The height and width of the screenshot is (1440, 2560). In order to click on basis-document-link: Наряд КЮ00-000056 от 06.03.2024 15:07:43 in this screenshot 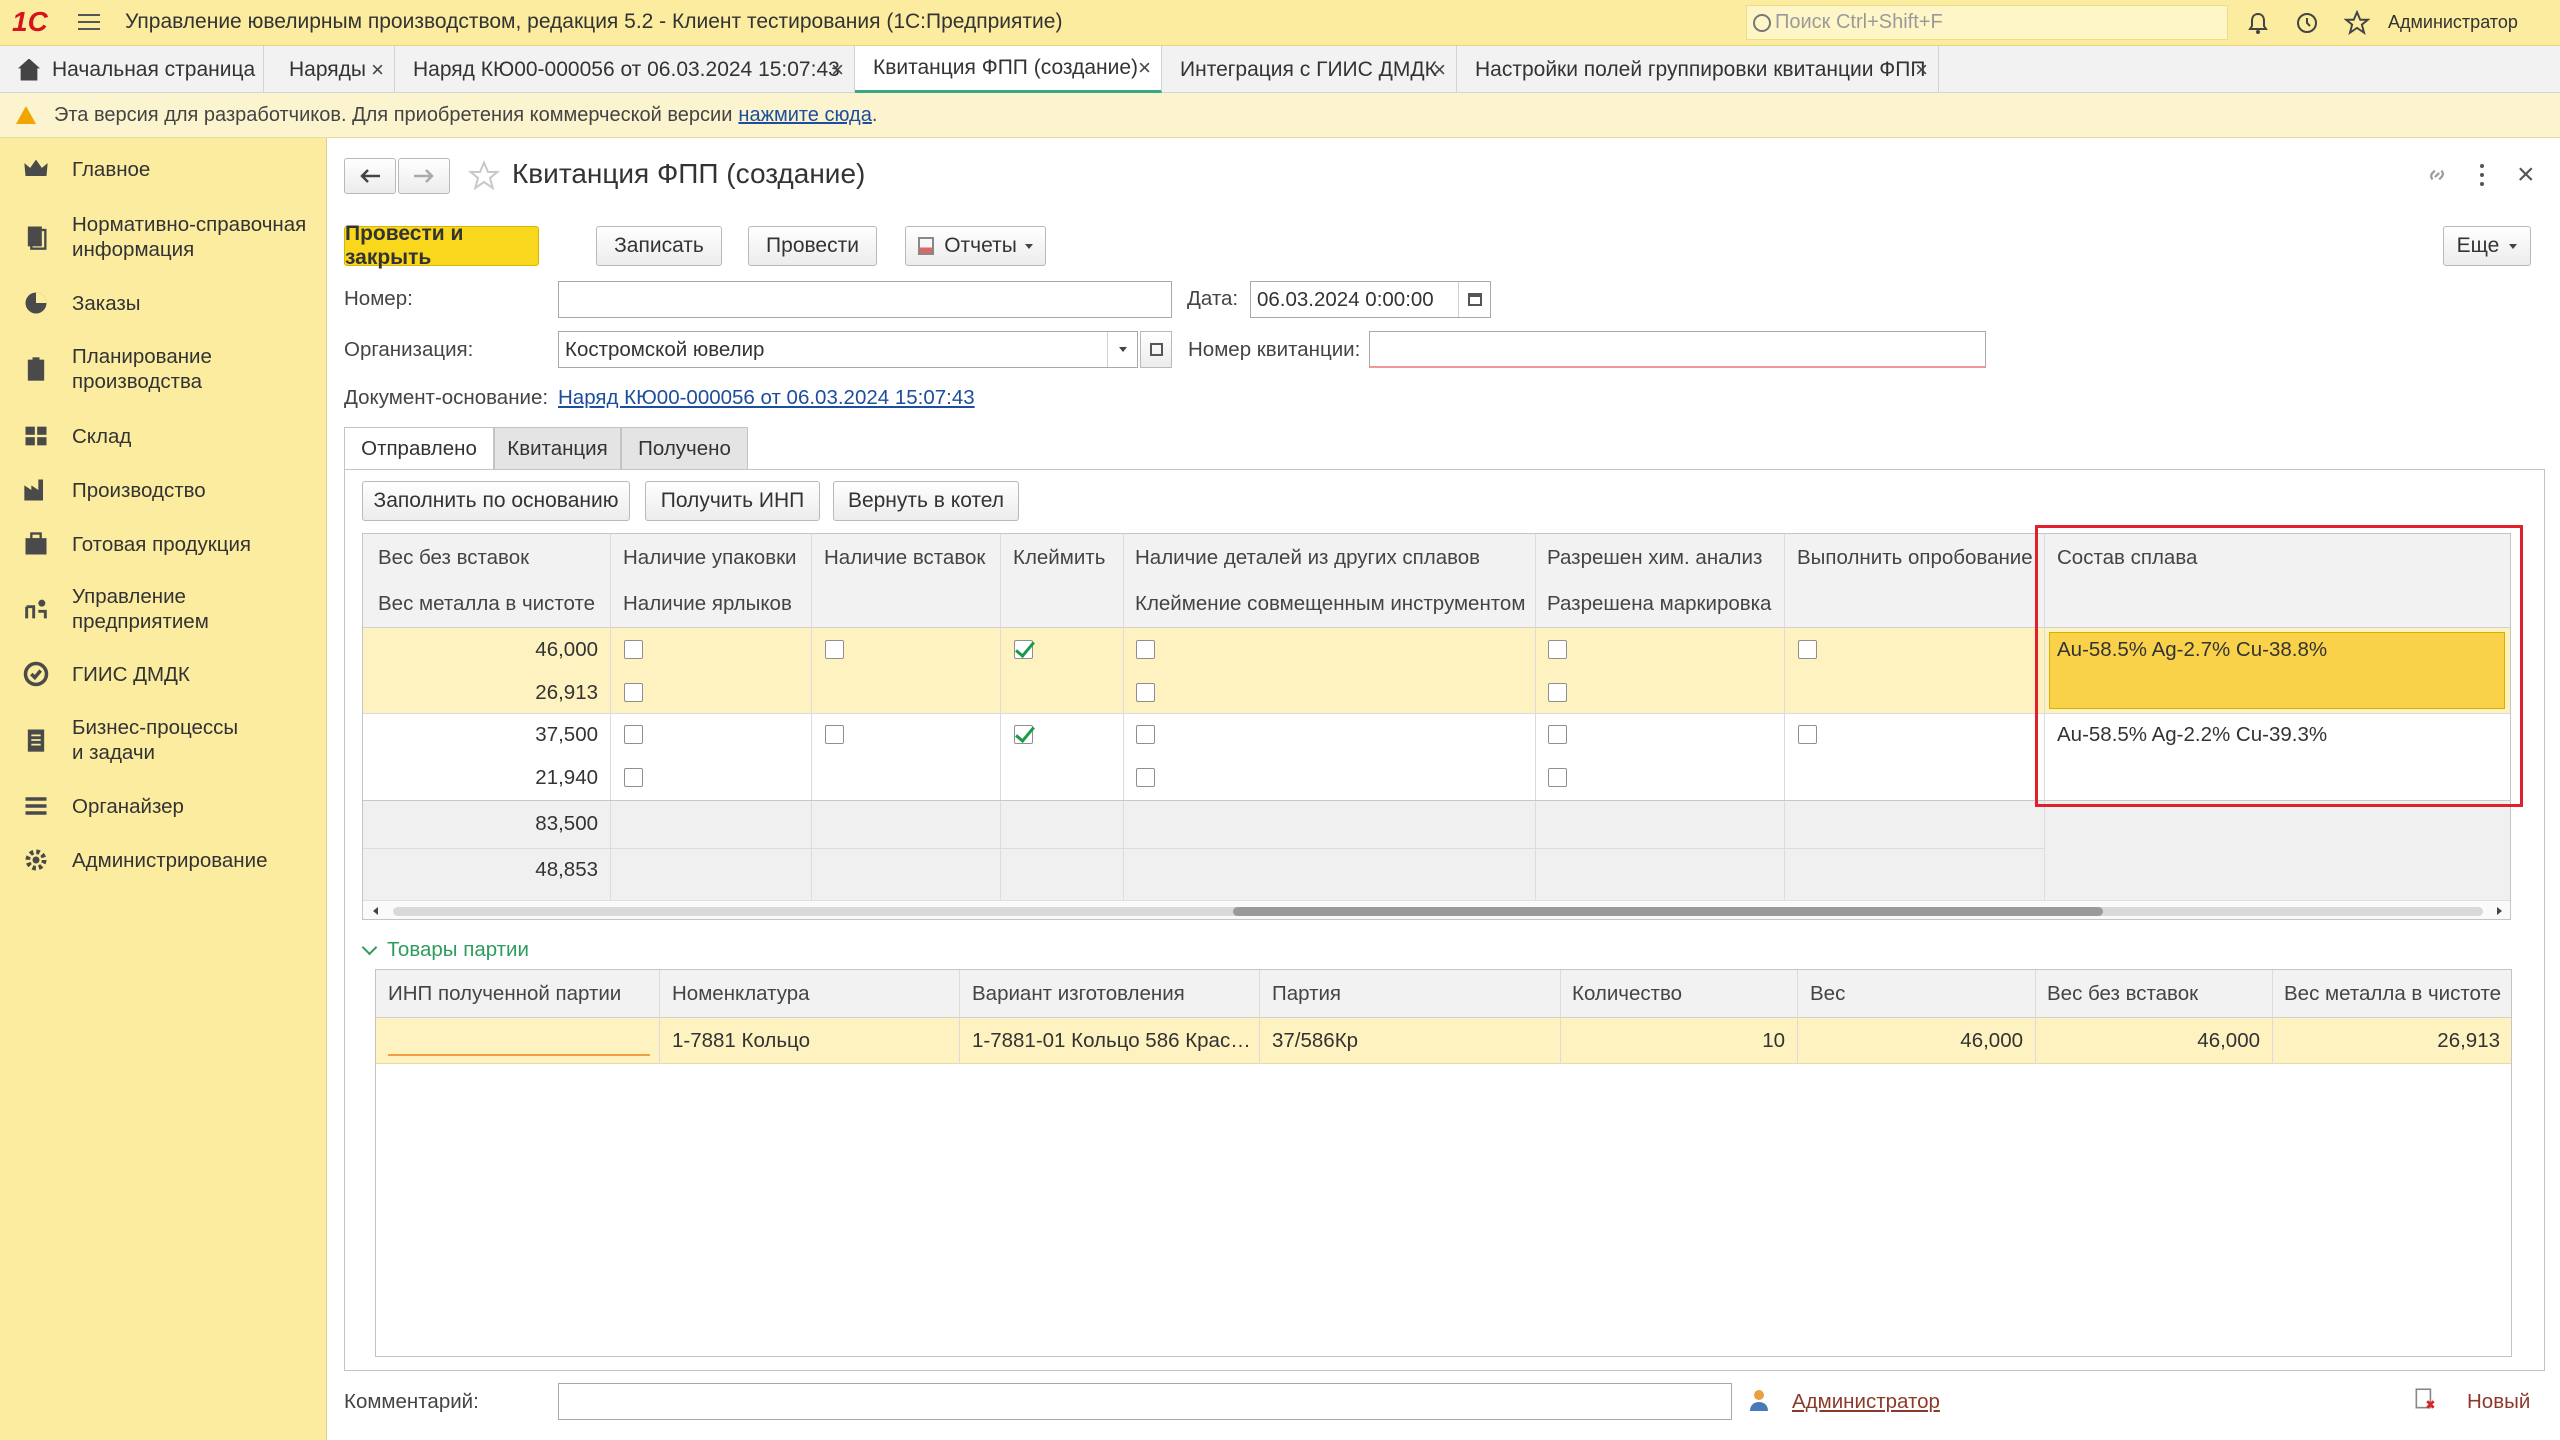, I will do `click(766, 398)`.